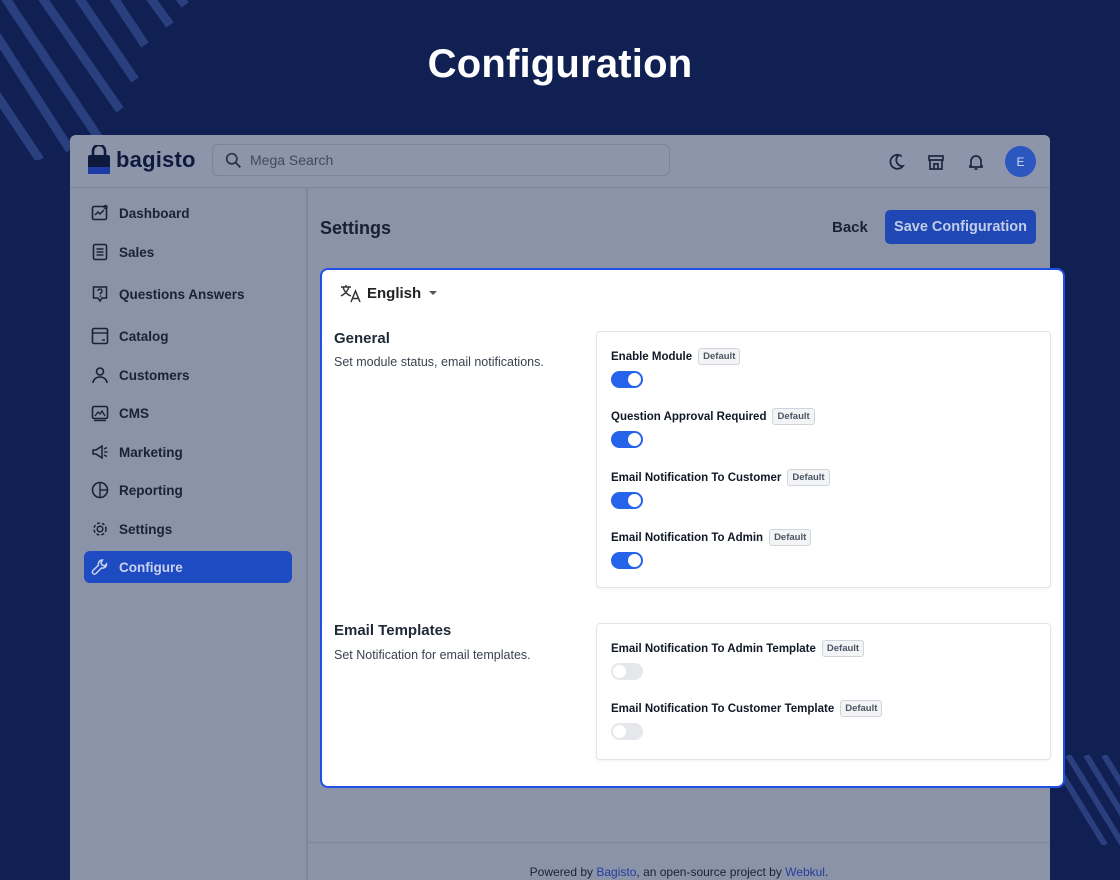 The height and width of the screenshot is (880, 1120). Describe the element at coordinates (100, 413) in the screenshot. I see `cms-icon` at that location.